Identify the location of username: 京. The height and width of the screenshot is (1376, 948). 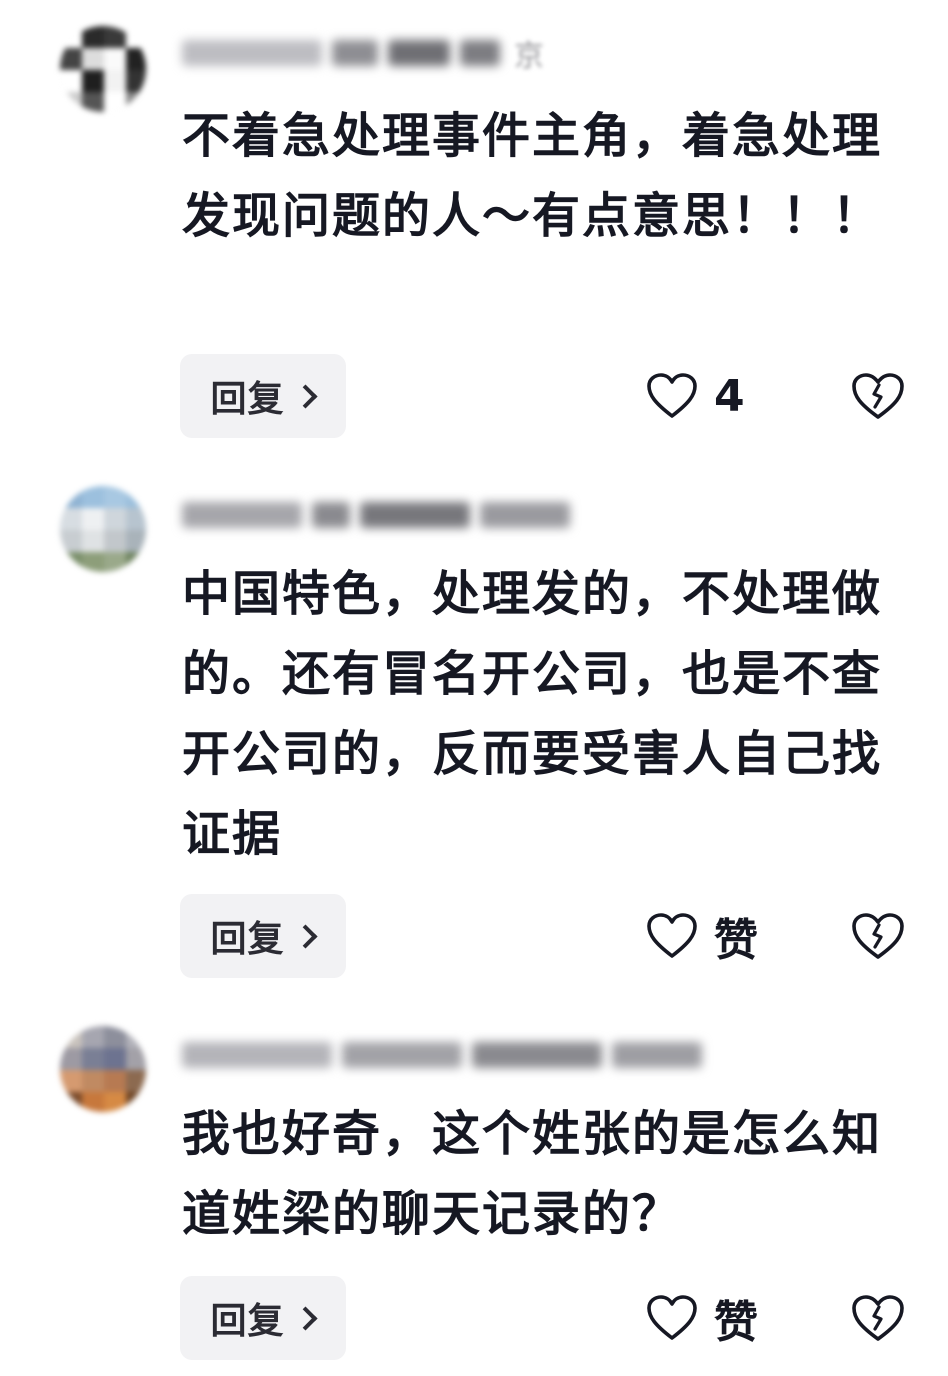
(363, 53).